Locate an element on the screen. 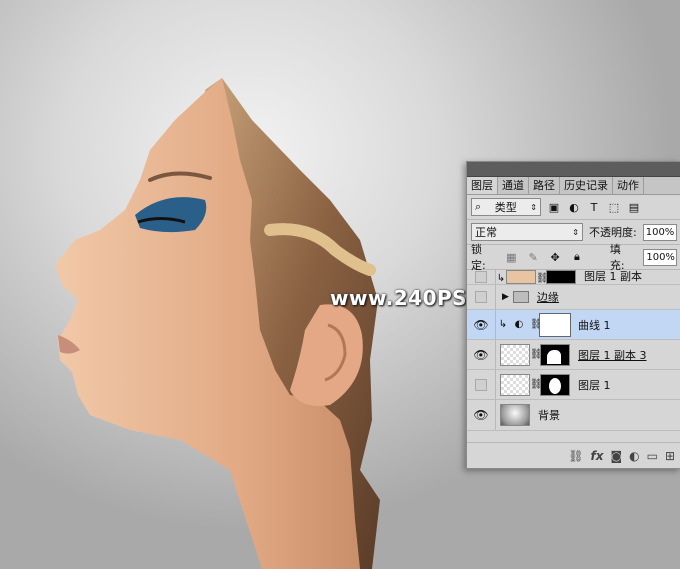 The image size is (680, 569). blend-mode-label: 正常 is located at coordinates (486, 232).